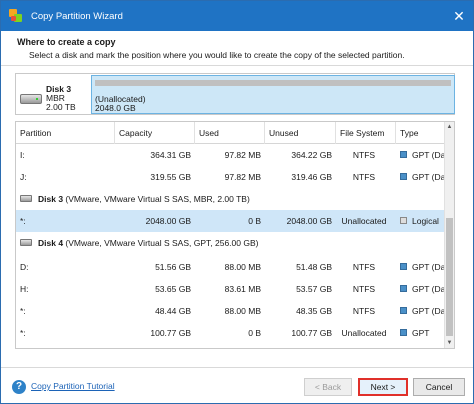  Describe the element at coordinates (383, 387) in the screenshot. I see `next-button: Next >` at that location.